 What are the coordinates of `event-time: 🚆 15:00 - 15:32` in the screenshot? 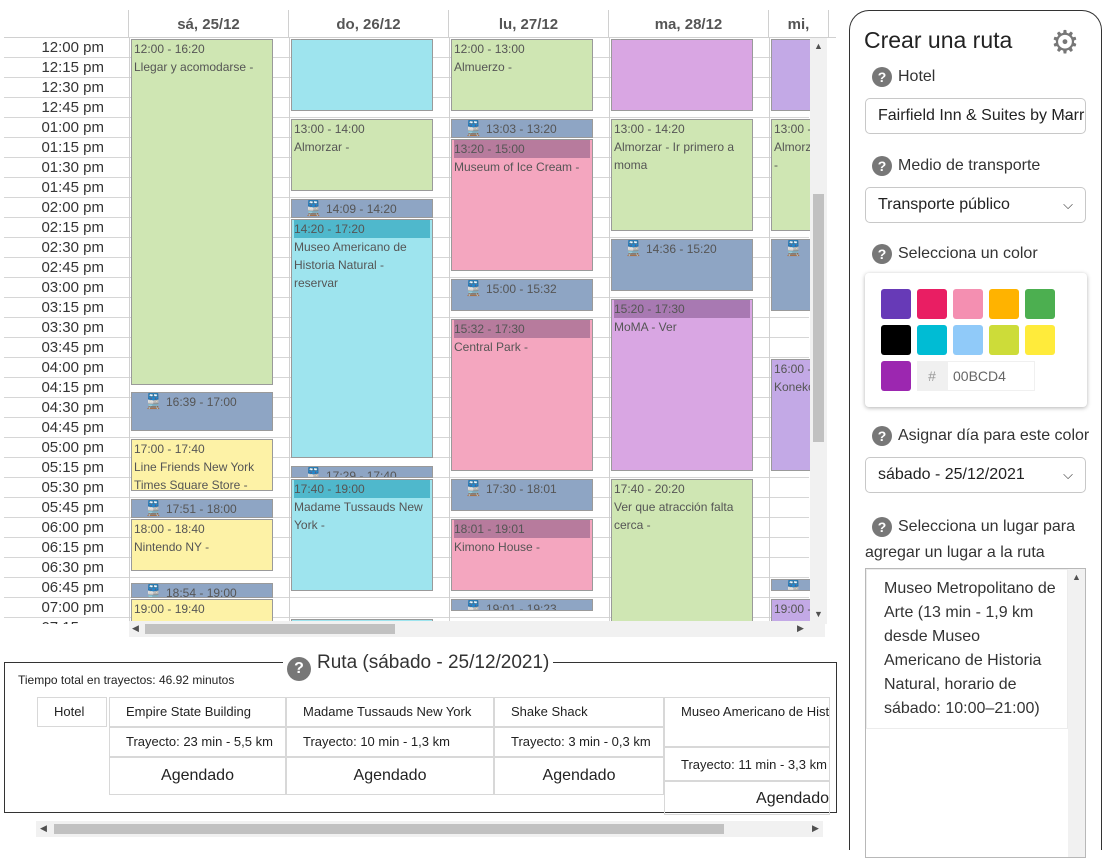 It's located at (522, 289).